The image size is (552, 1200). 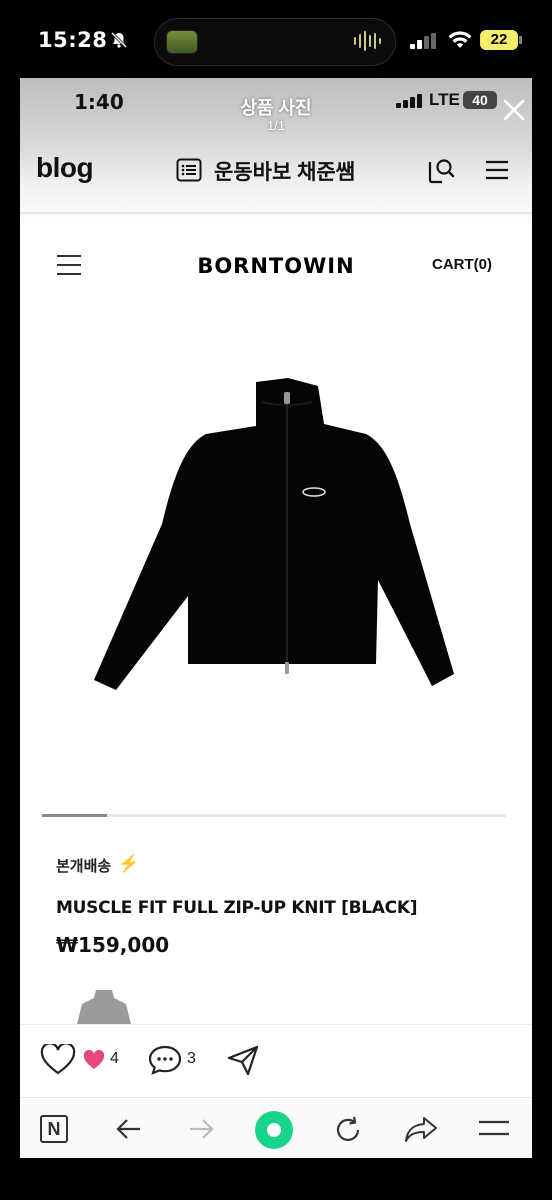 I want to click on inner-network-type: LTE, so click(x=444, y=99).